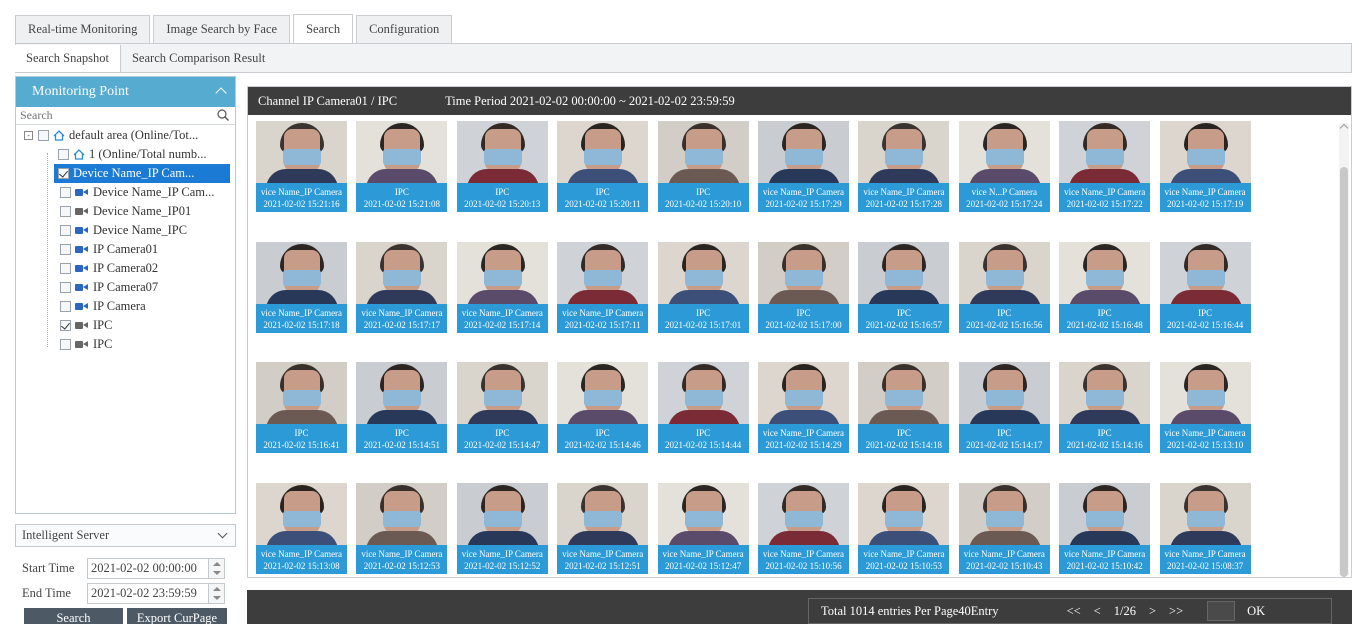  What do you see at coordinates (904, 167) in the screenshot?
I see `snapshot-tile: vice Name_IP Camera 2021-02-02 15:17:28` at bounding box center [904, 167].